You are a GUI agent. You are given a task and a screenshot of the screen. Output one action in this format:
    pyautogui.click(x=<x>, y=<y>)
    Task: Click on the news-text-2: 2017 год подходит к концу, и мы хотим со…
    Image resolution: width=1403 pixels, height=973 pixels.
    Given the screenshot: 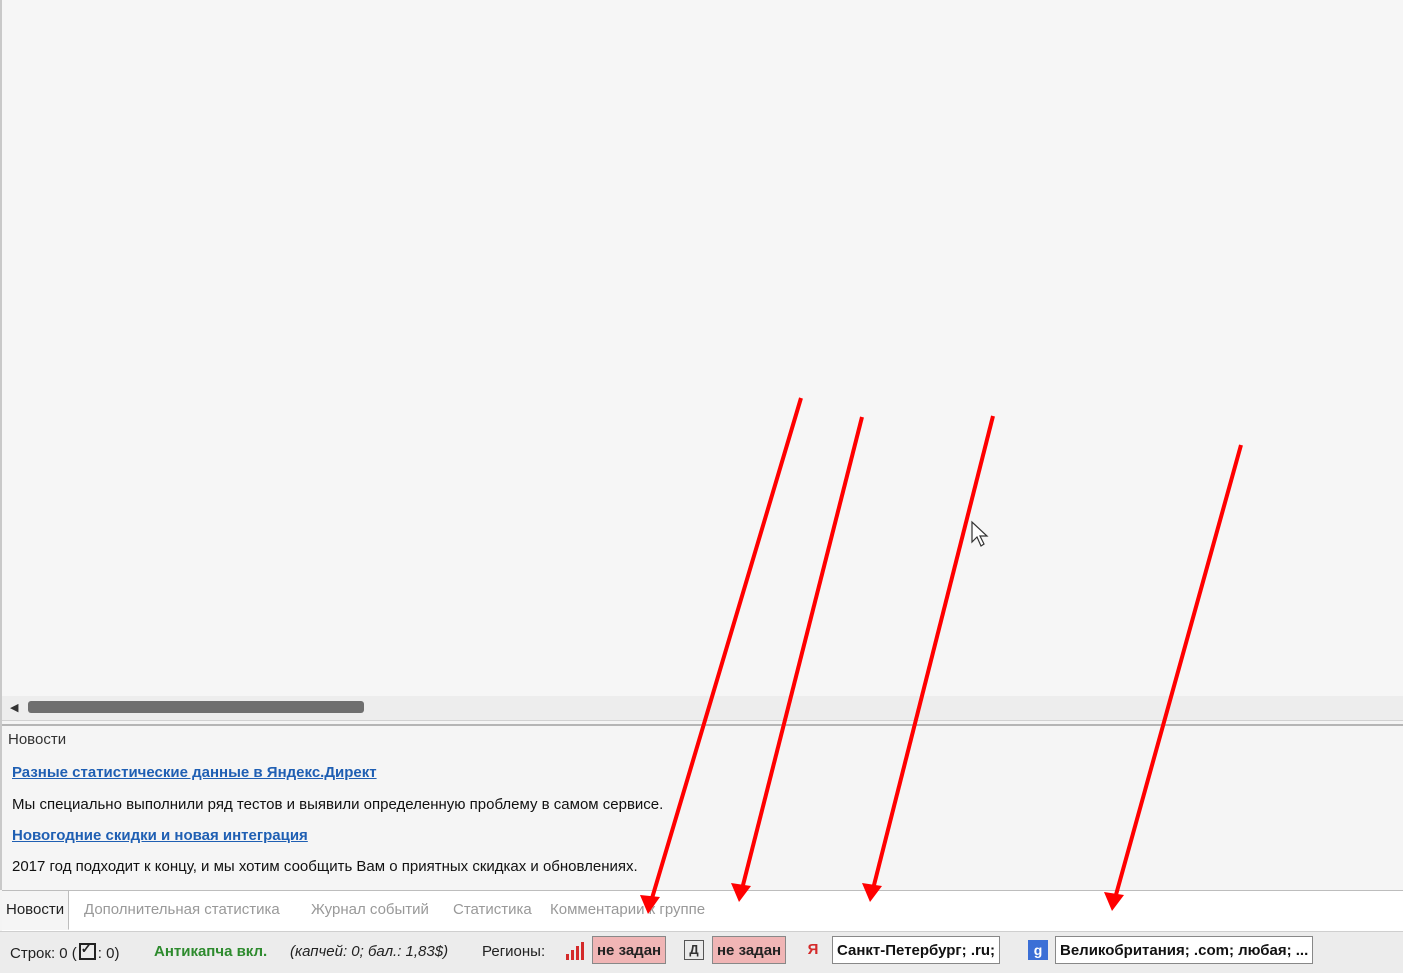 What is the action you would take?
    pyautogui.click(x=325, y=866)
    